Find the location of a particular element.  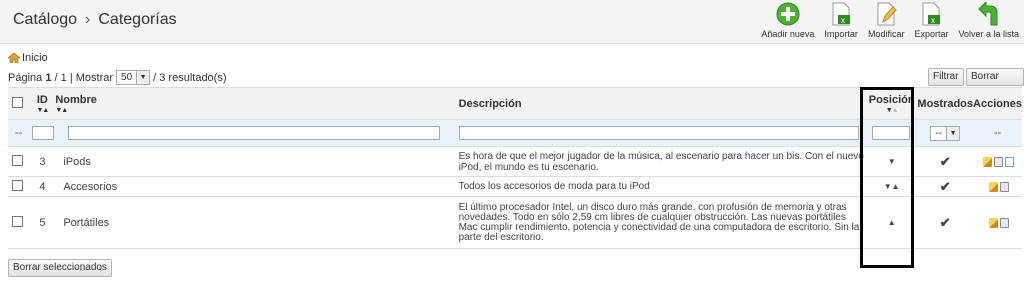

row-name: iPods is located at coordinates (252, 161).